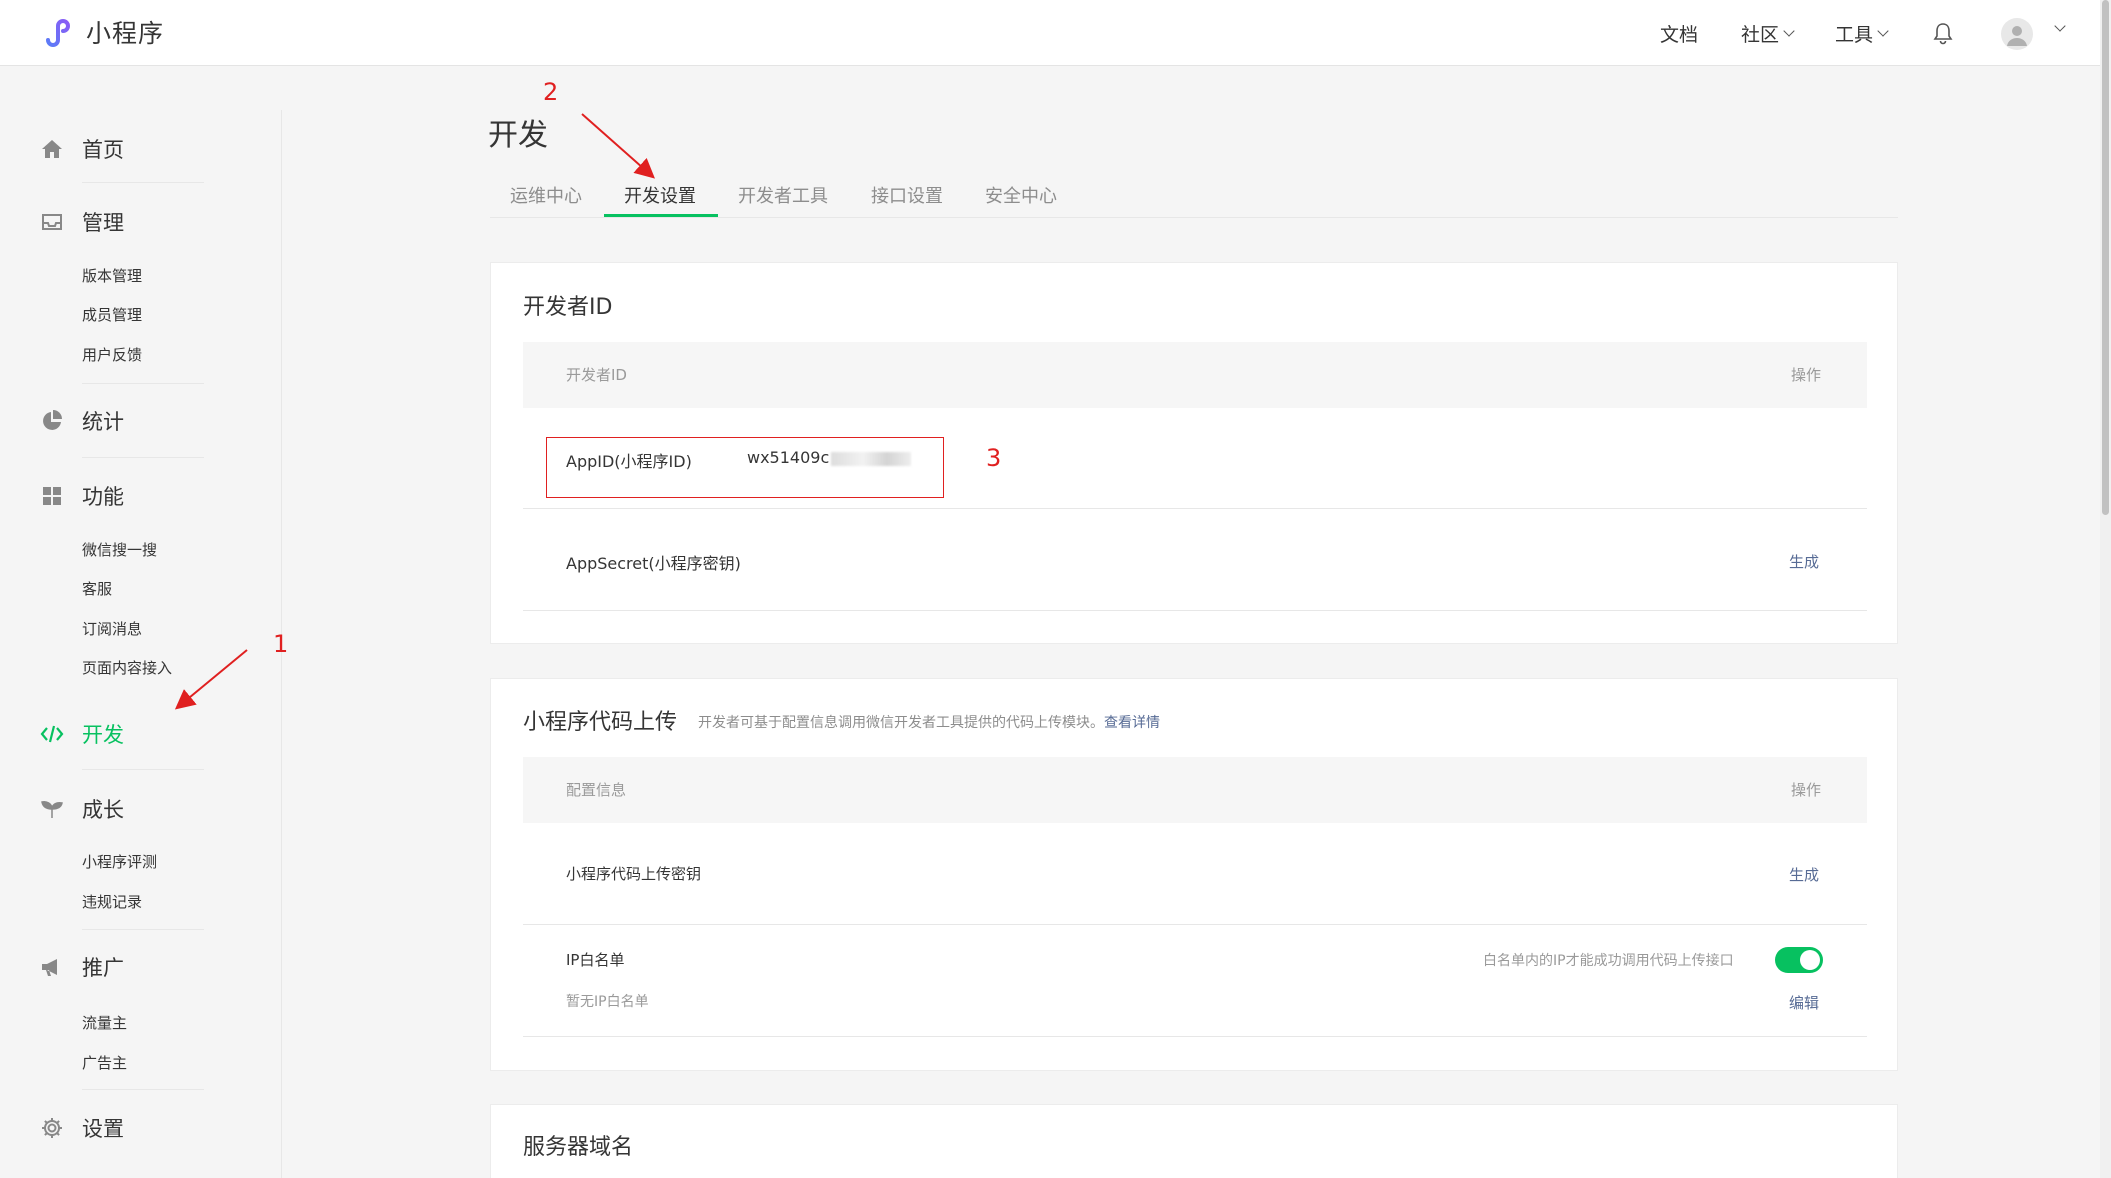  Describe the element at coordinates (281, 644) in the screenshot. I see `annotation-number-1: 1` at that location.